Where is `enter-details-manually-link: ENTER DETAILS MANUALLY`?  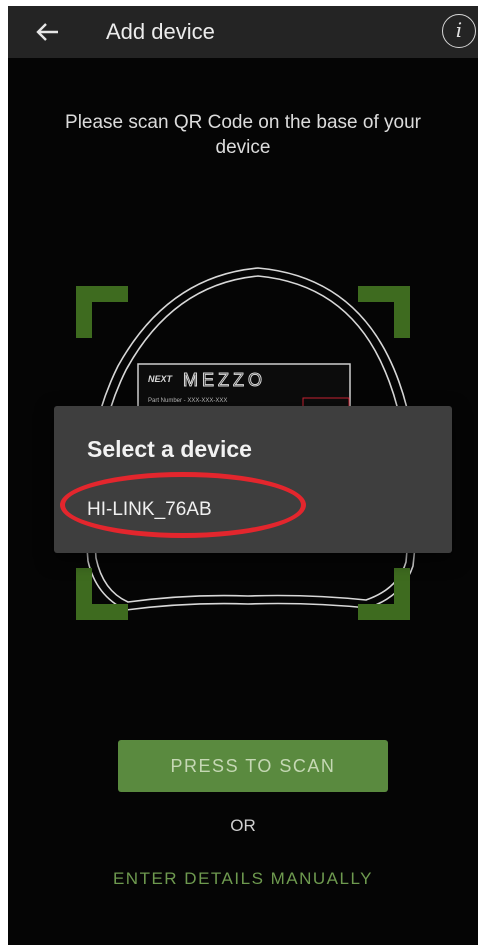
enter-details-manually-link: ENTER DETAILS MANUALLY is located at coordinates (243, 879).